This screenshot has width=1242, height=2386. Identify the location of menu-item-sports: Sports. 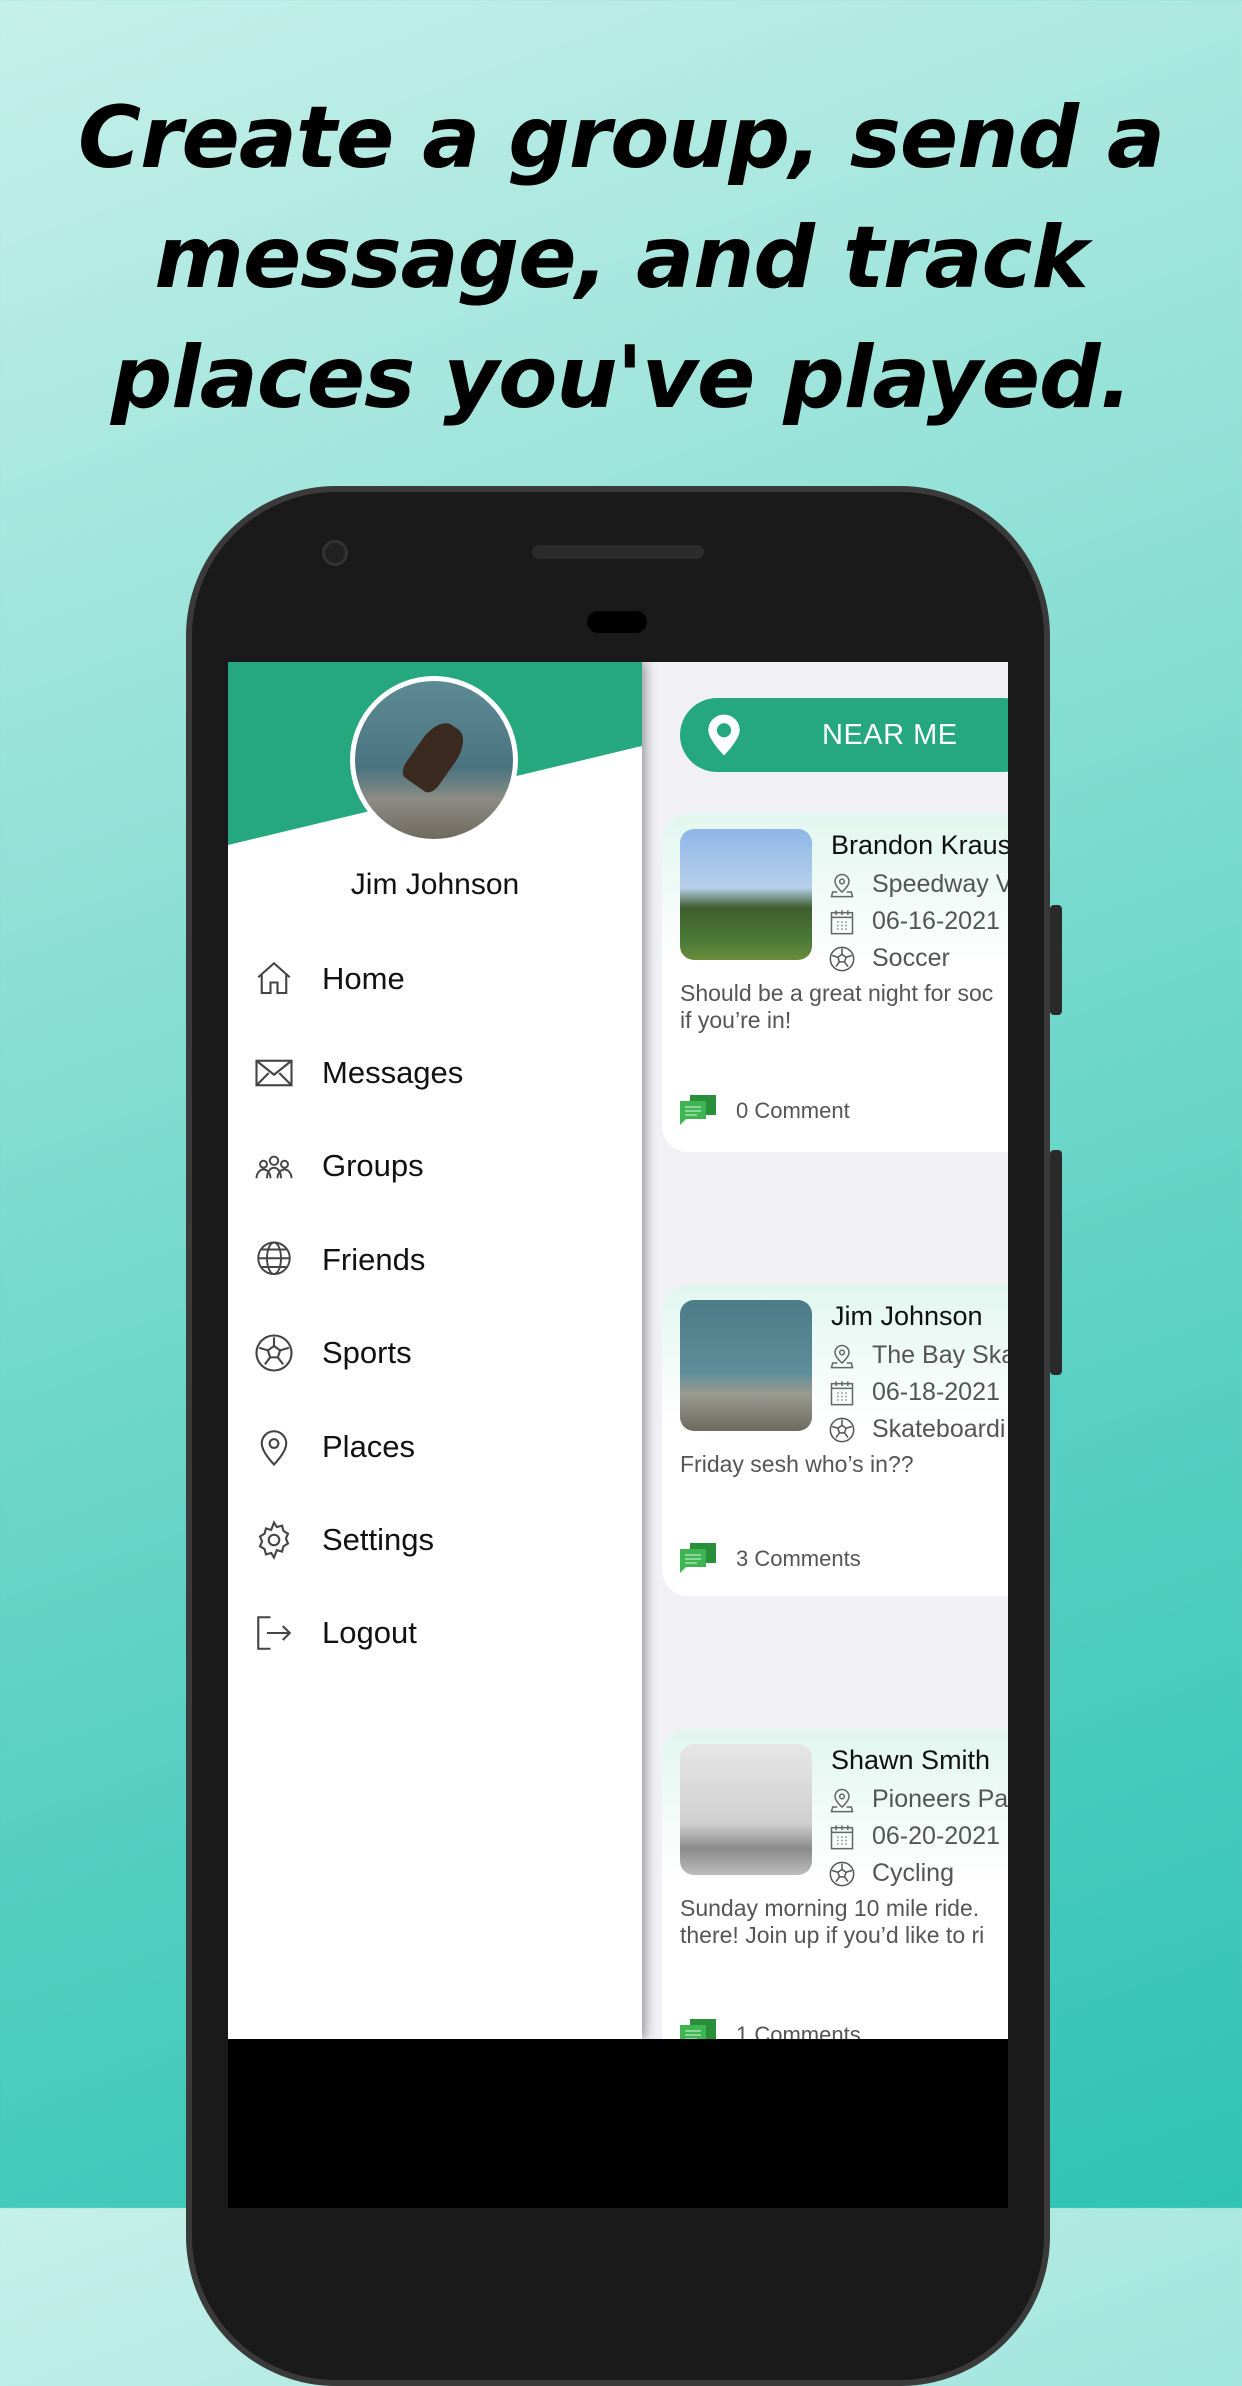
(438, 1353).